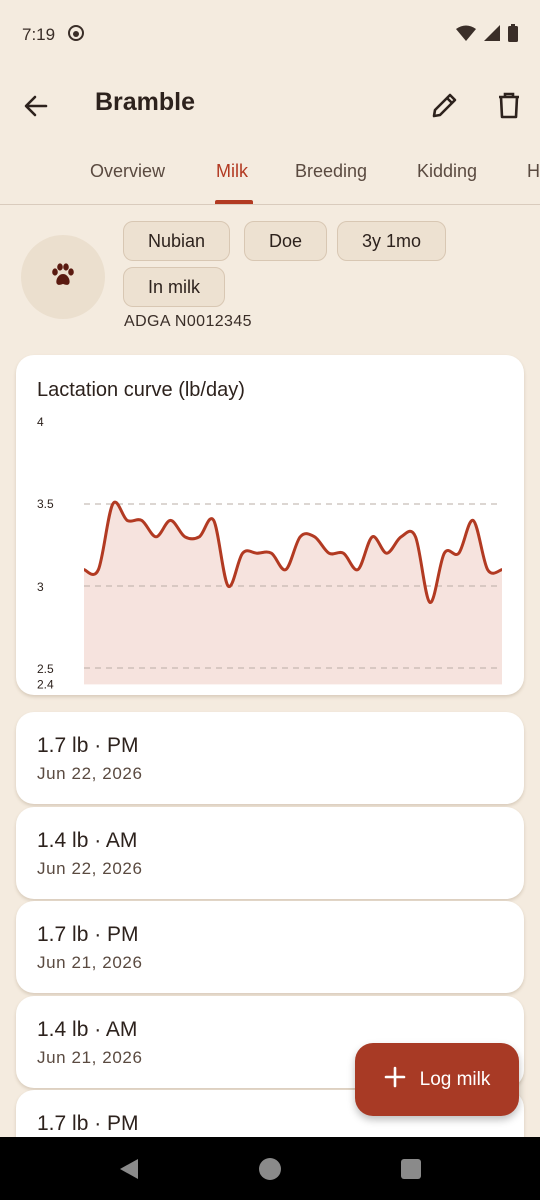  Describe the element at coordinates (234, 202) in the screenshot. I see `tab-indicator` at that location.